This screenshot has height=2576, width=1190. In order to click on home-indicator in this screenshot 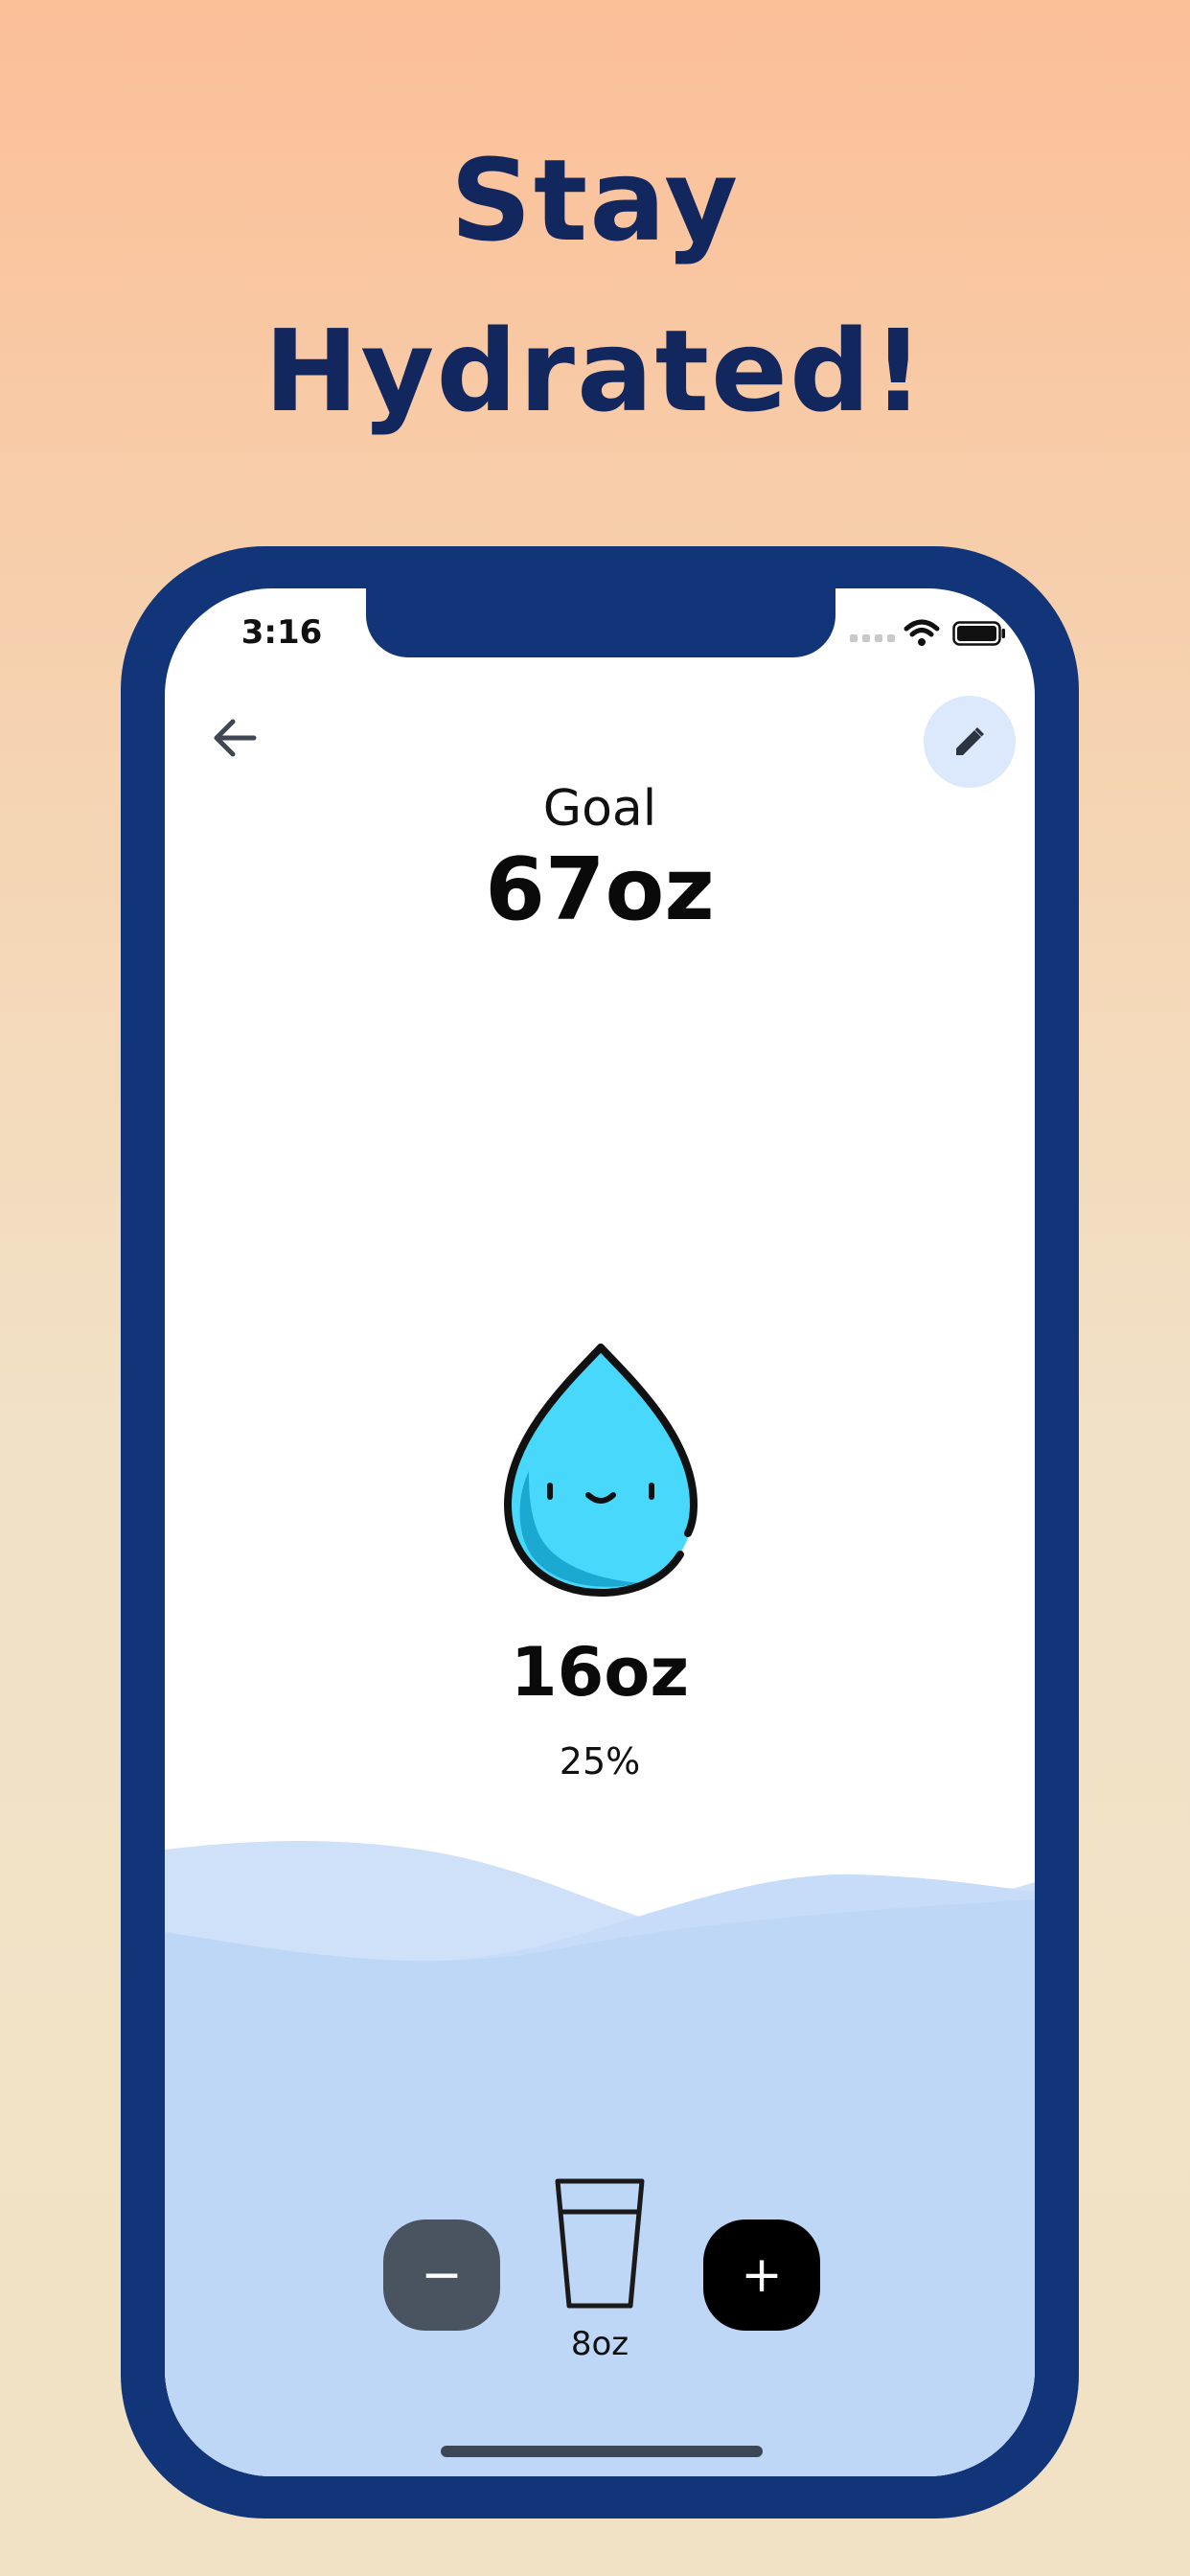, I will do `click(602, 2451)`.